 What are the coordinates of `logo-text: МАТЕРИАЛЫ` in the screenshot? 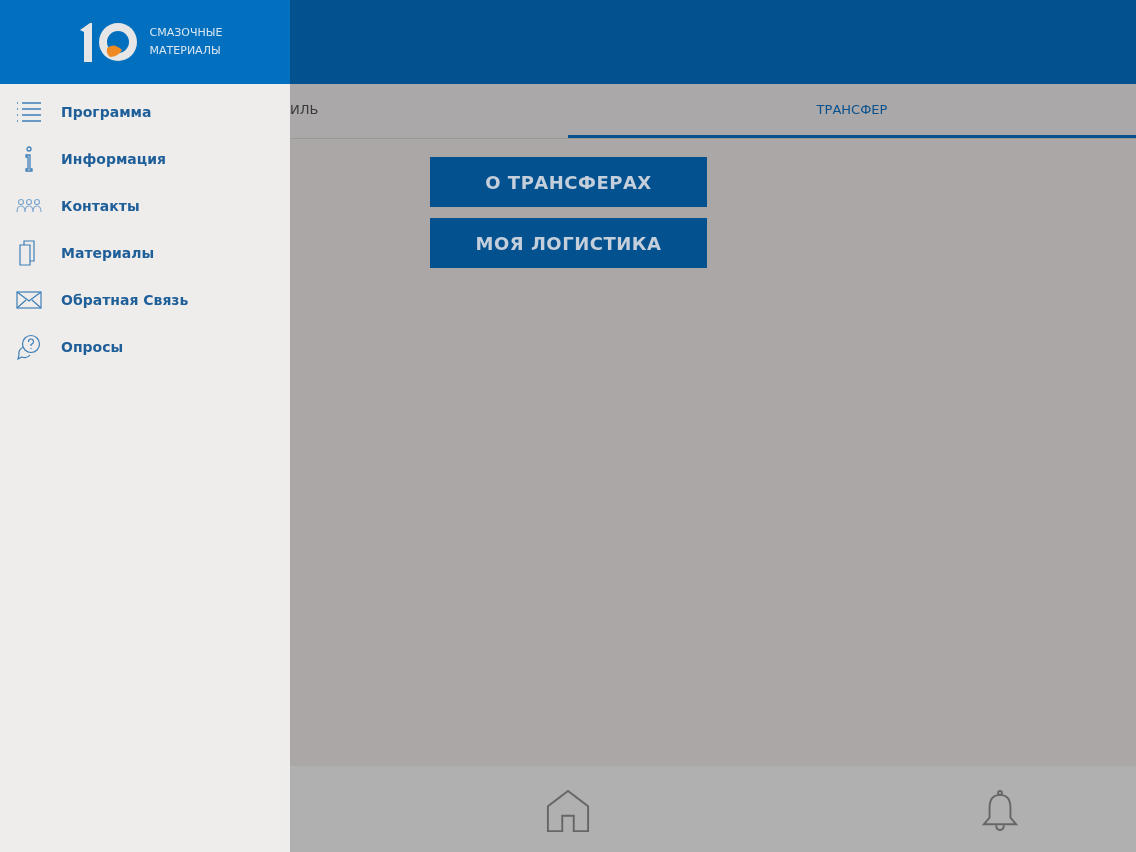 It's located at (185, 51).